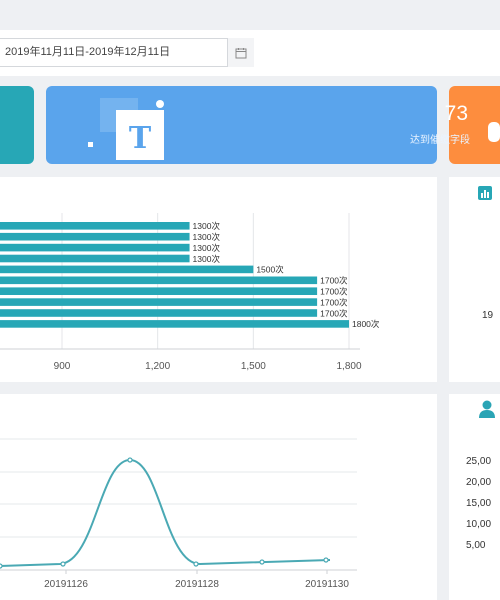 This screenshot has height=600, width=500. I want to click on x-tick-label: 1,500, so click(253, 366).